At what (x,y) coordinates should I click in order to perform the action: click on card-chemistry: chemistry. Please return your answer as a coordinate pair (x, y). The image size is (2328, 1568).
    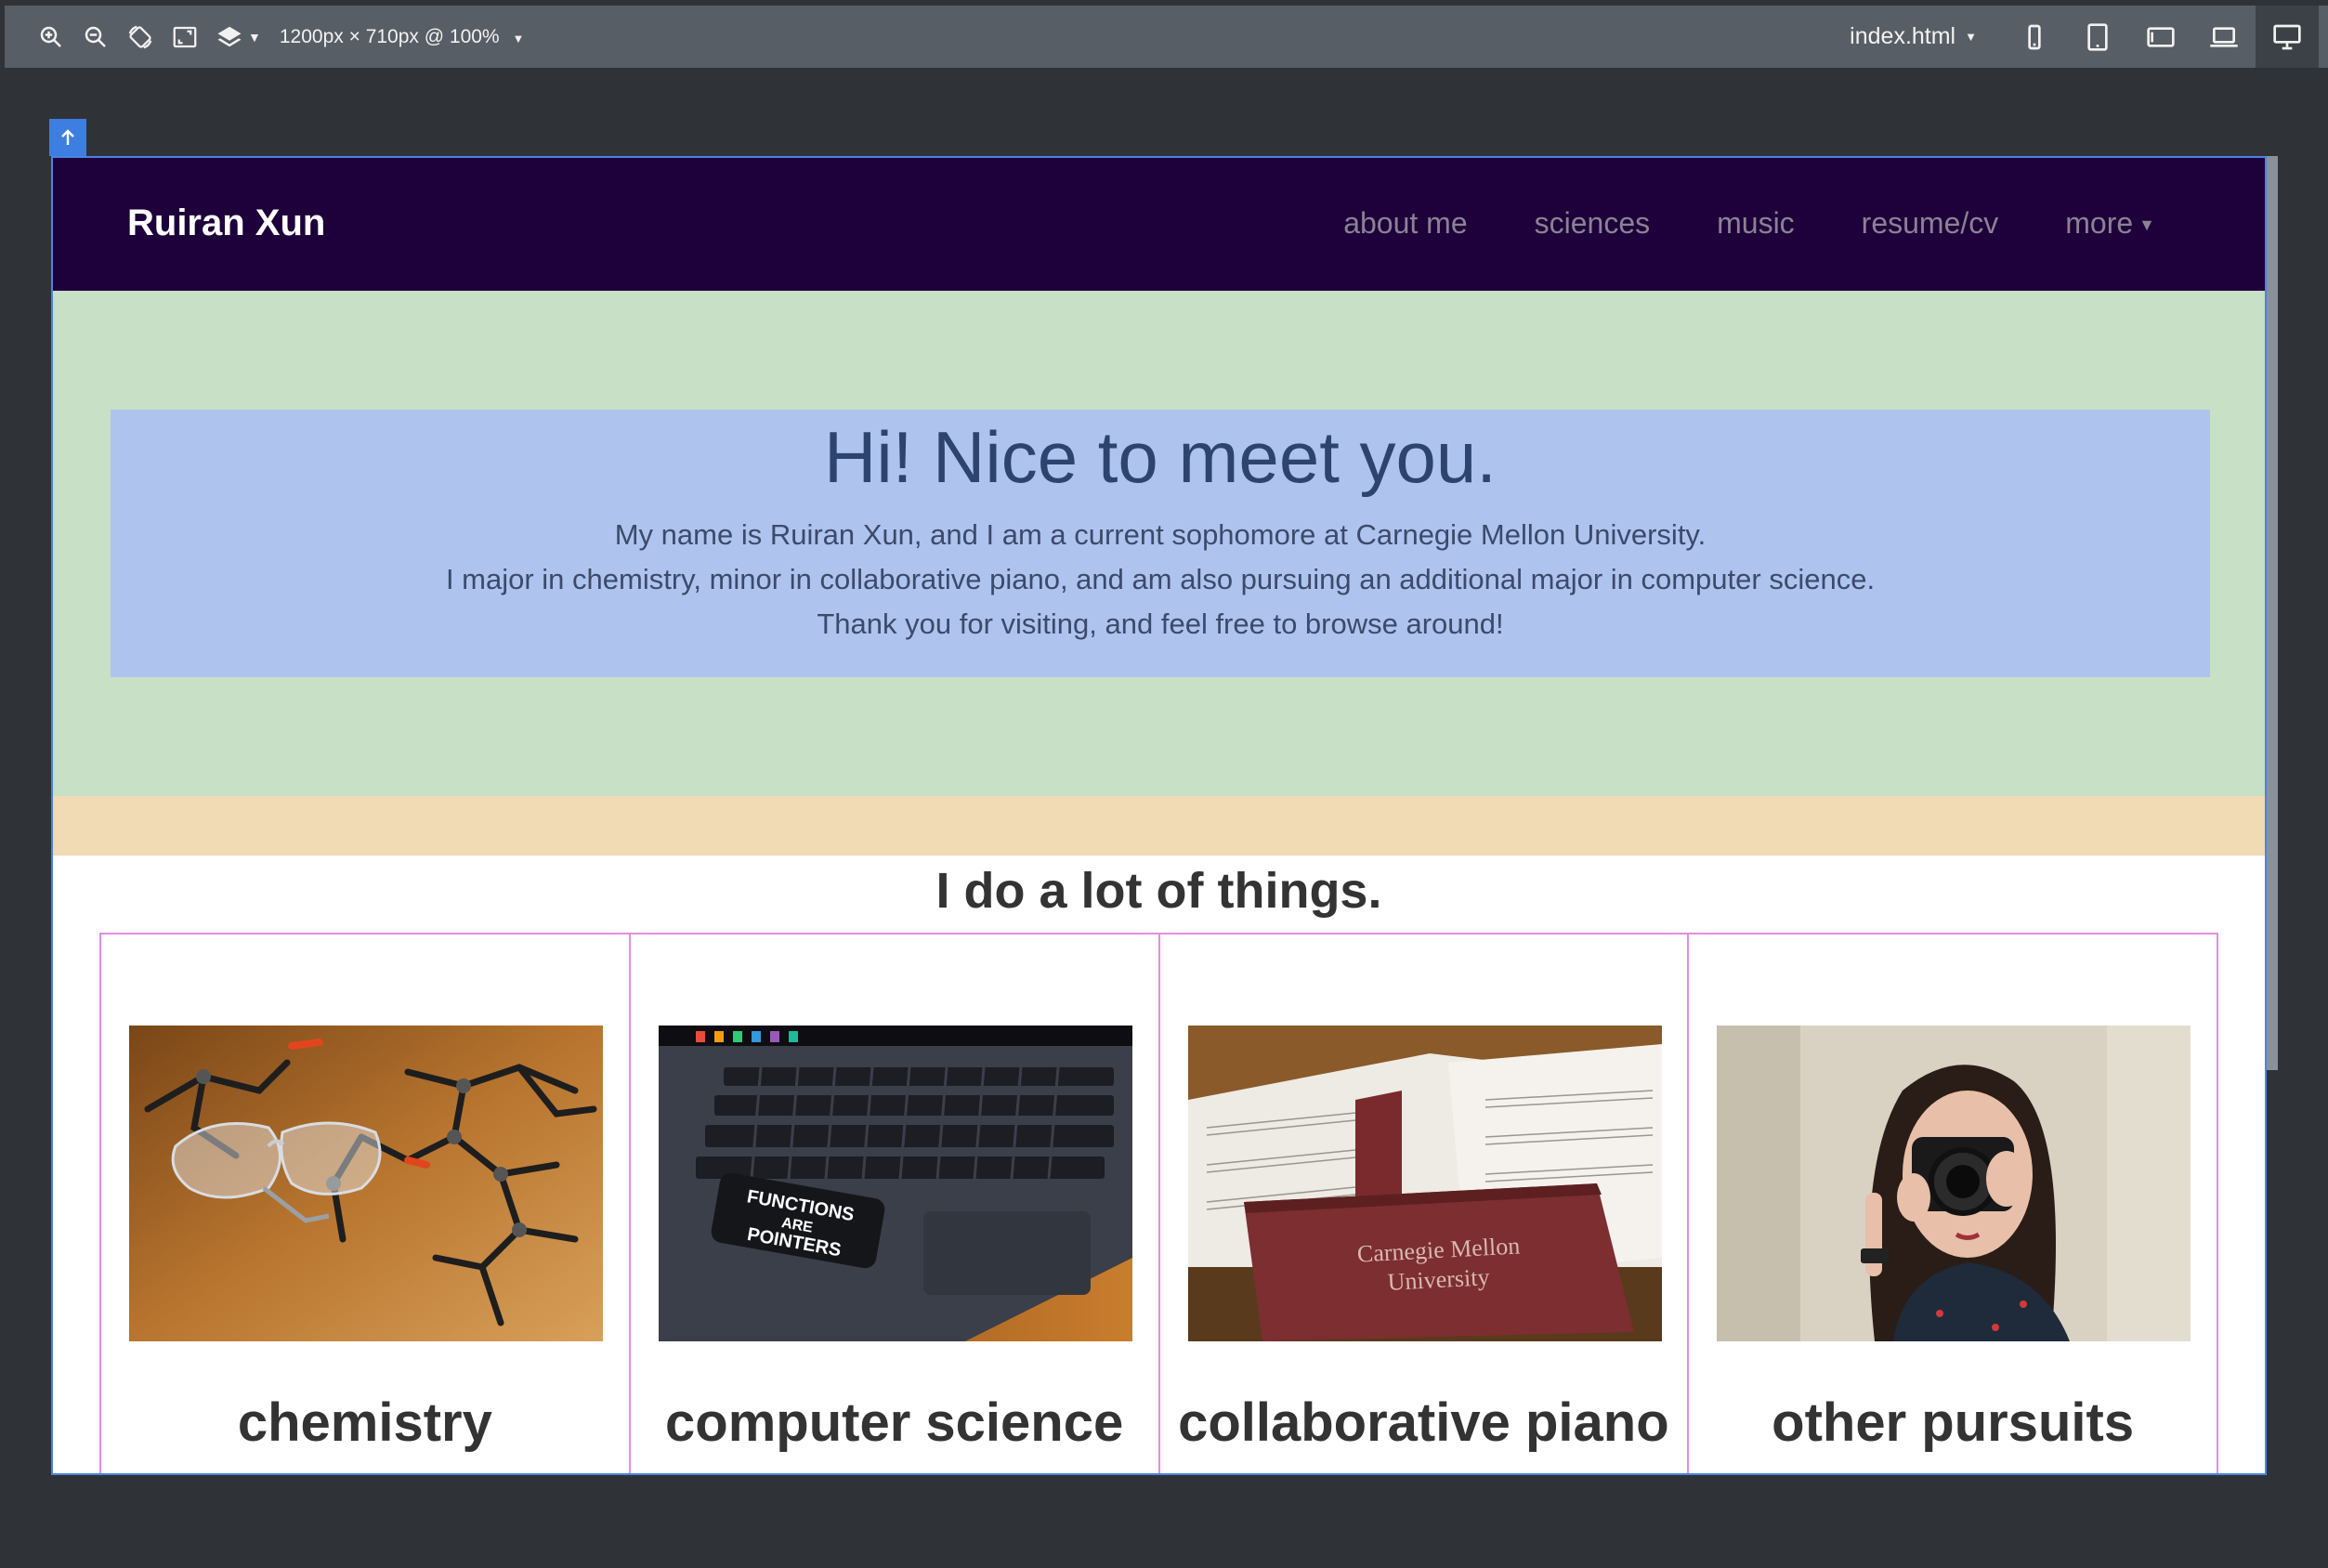
    Looking at the image, I should click on (364, 1203).